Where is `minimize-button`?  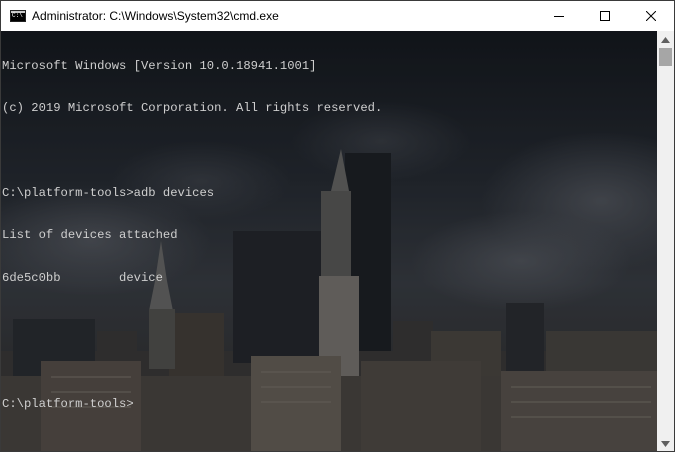
minimize-button is located at coordinates (559, 16).